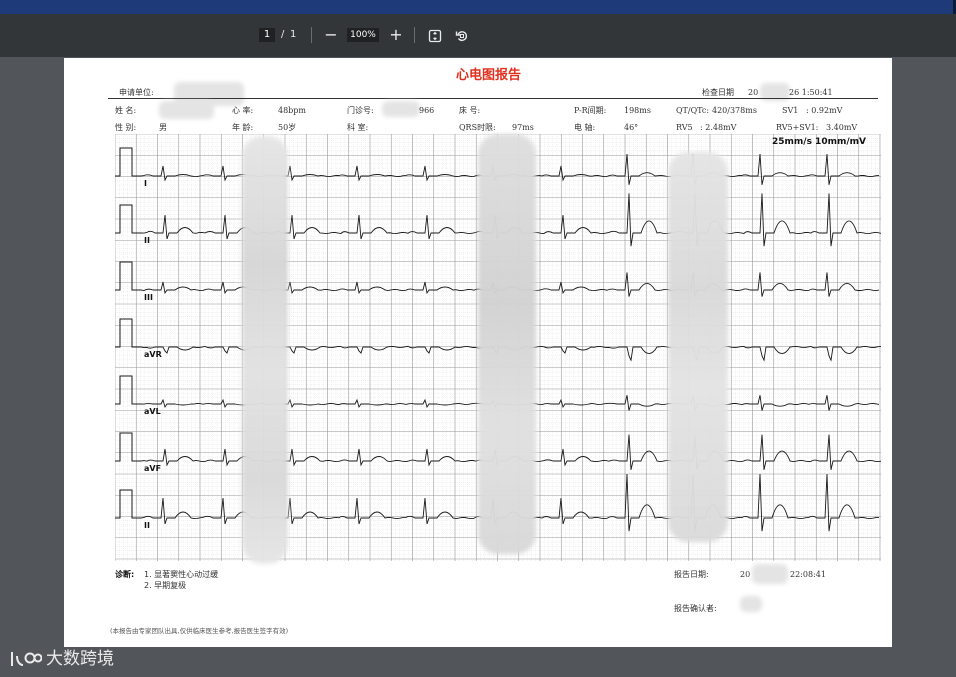 This screenshot has width=956, height=677. I want to click on total-pages: 1, so click(293, 34).